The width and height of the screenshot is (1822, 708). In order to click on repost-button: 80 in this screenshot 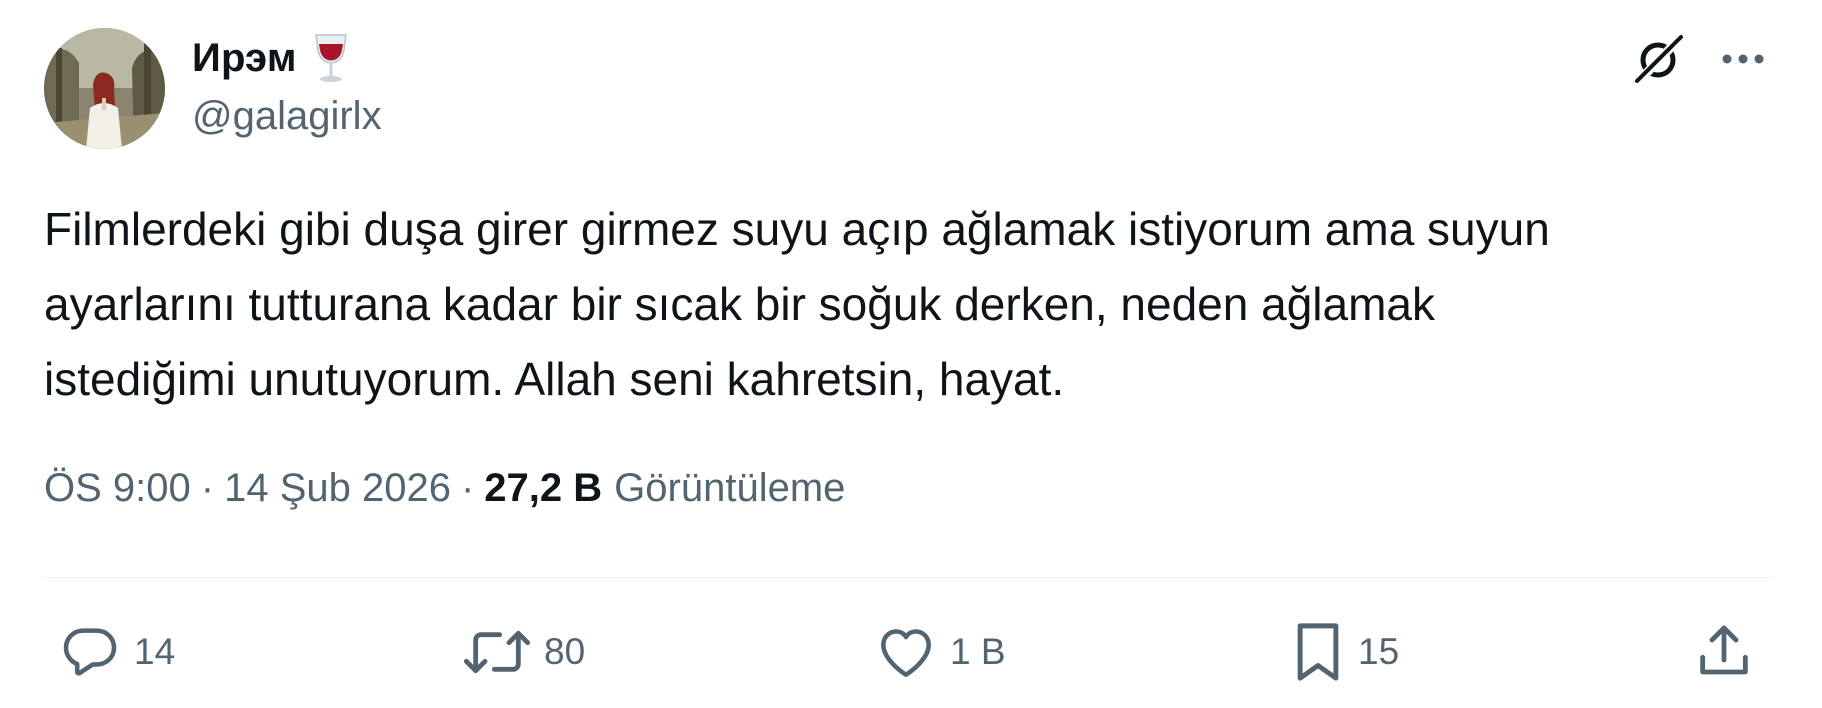, I will do `click(523, 652)`.